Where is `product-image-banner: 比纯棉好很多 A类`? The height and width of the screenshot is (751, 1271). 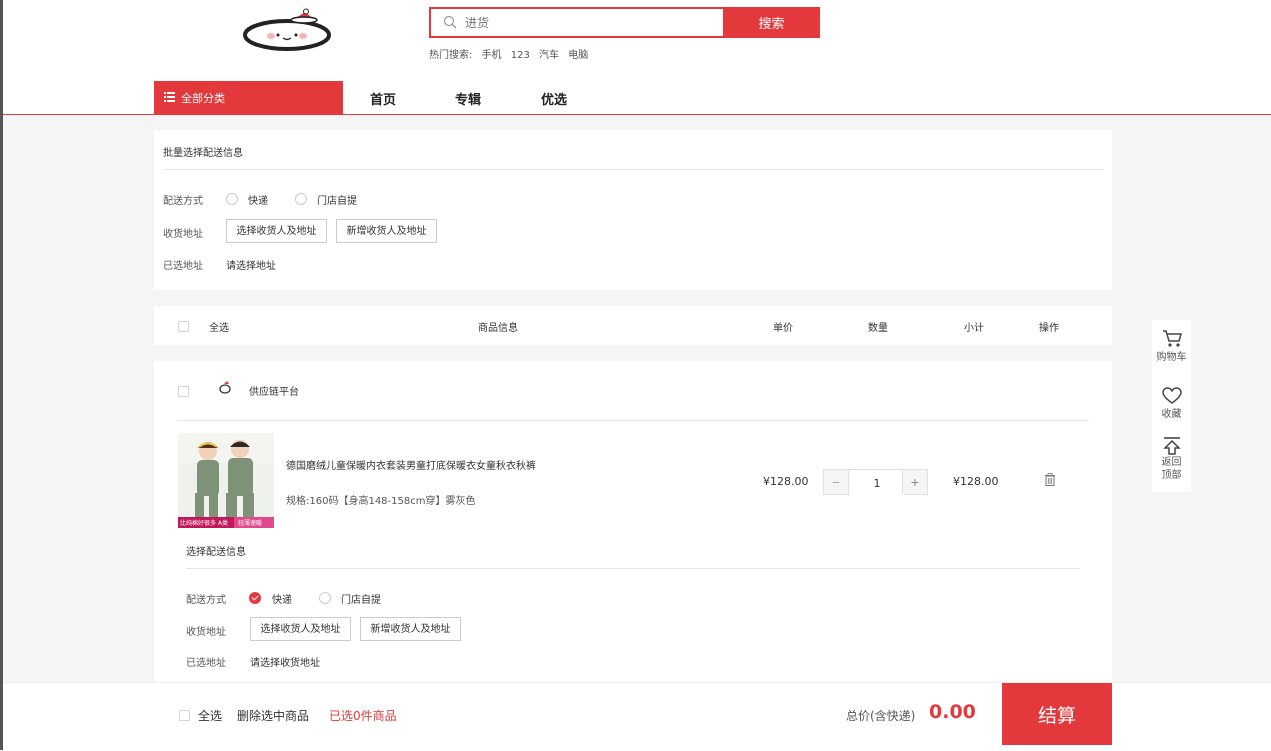 product-image-banner: 比纯棉好很多 A类 is located at coordinates (204, 523).